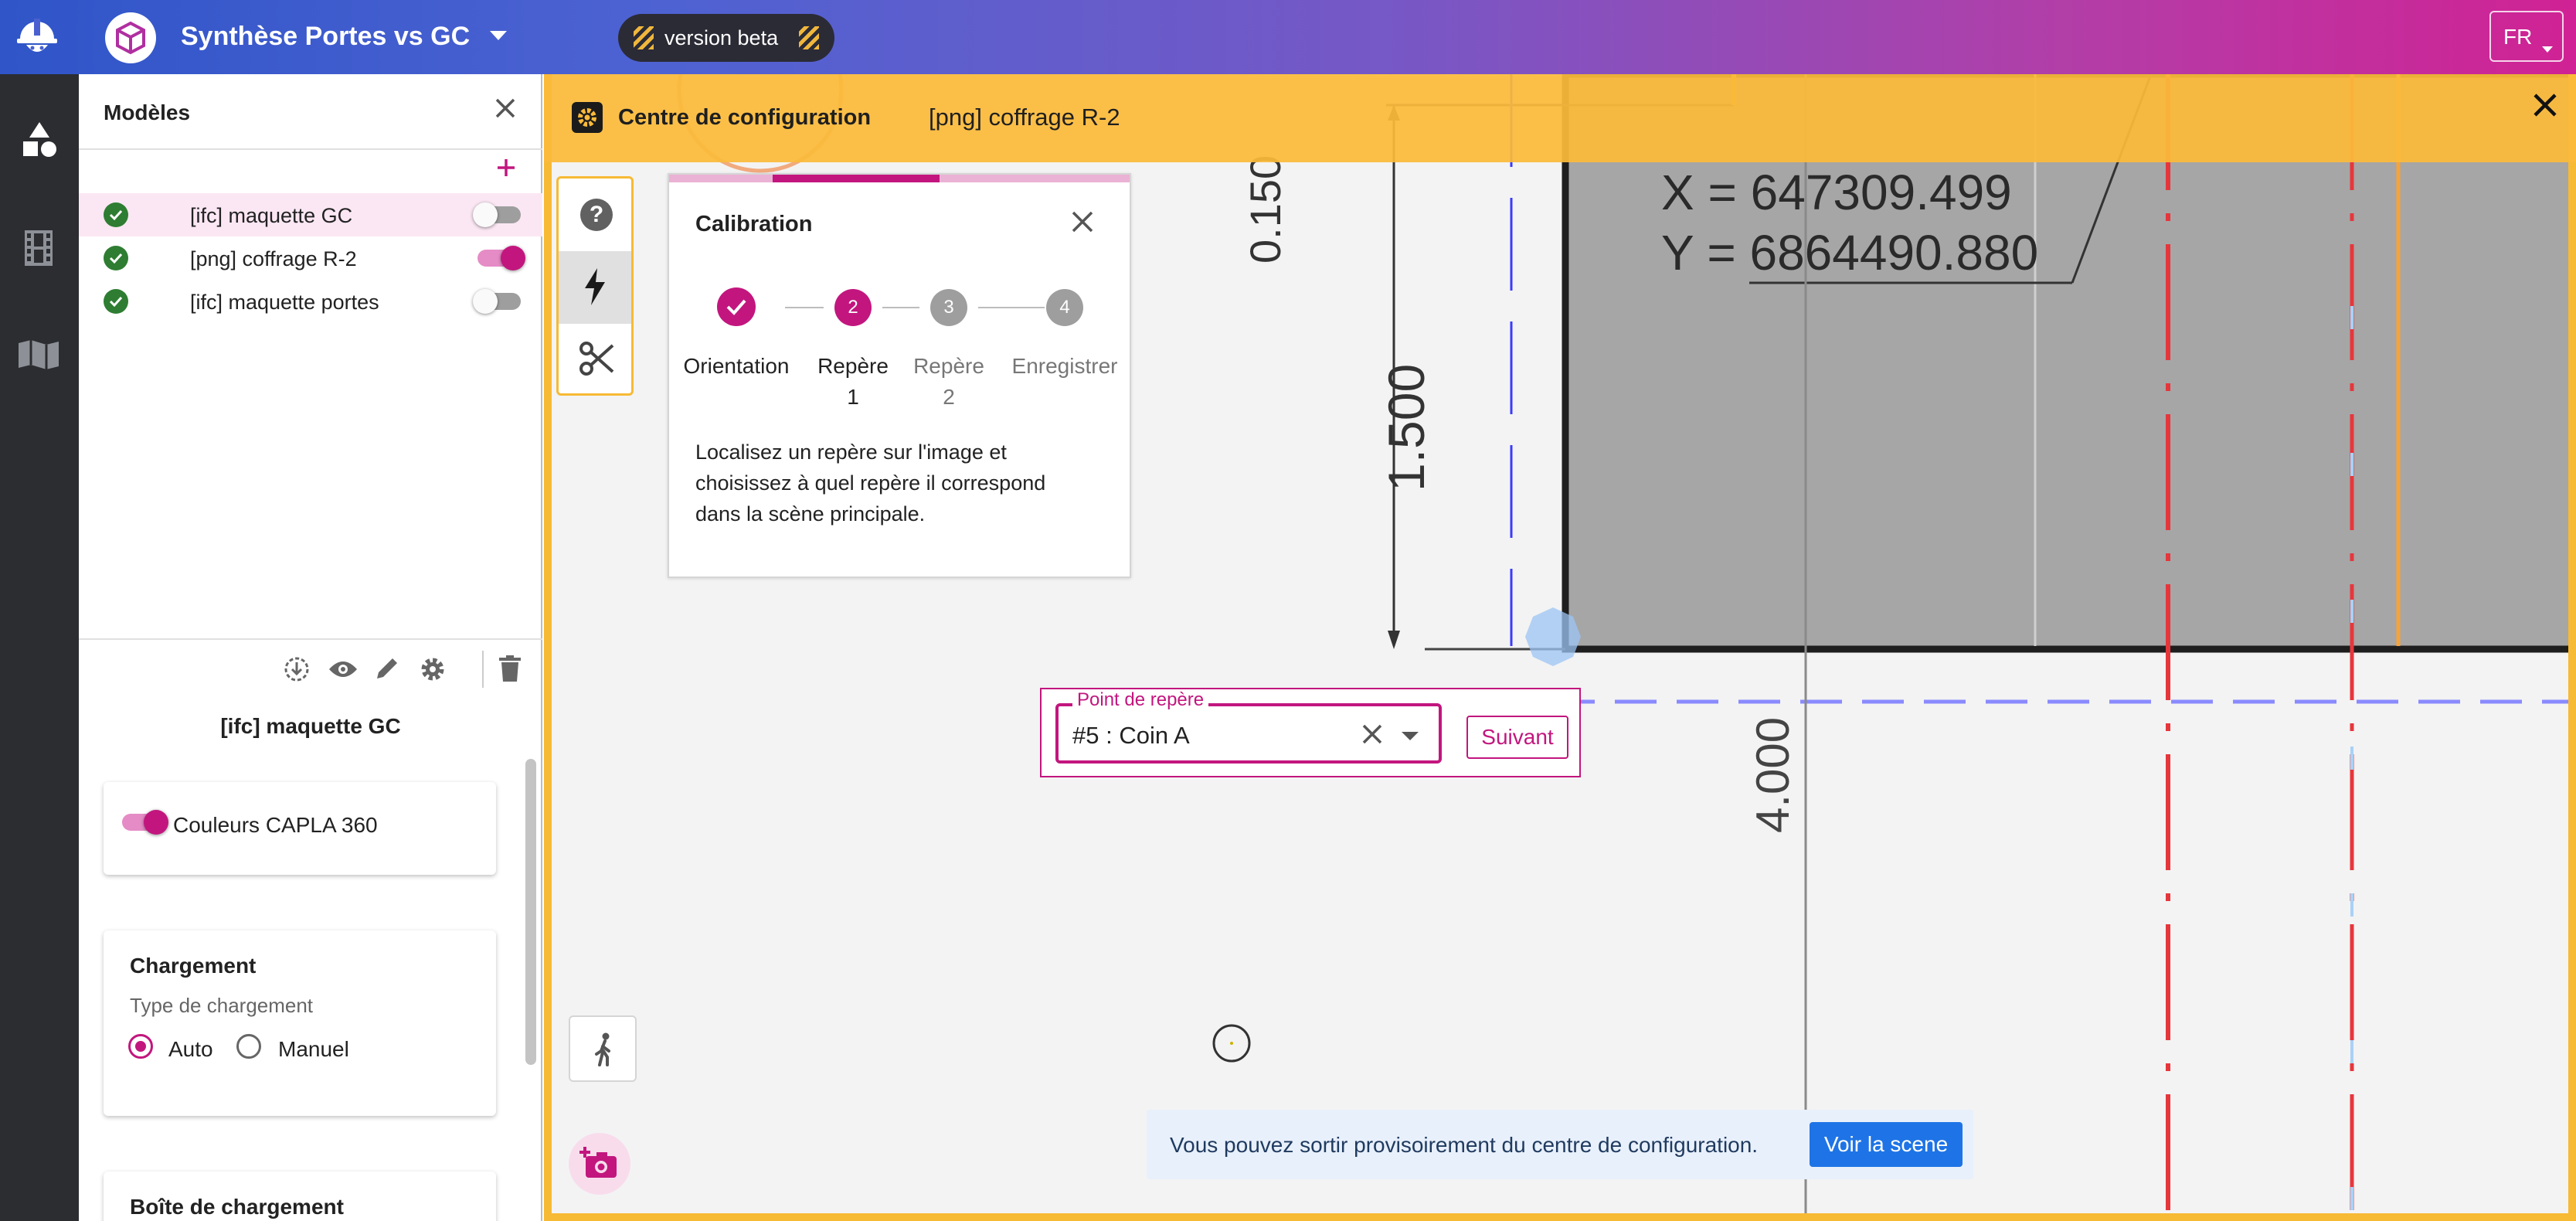 The image size is (2576, 1221). I want to click on step-1-label: Orientation, so click(736, 366).